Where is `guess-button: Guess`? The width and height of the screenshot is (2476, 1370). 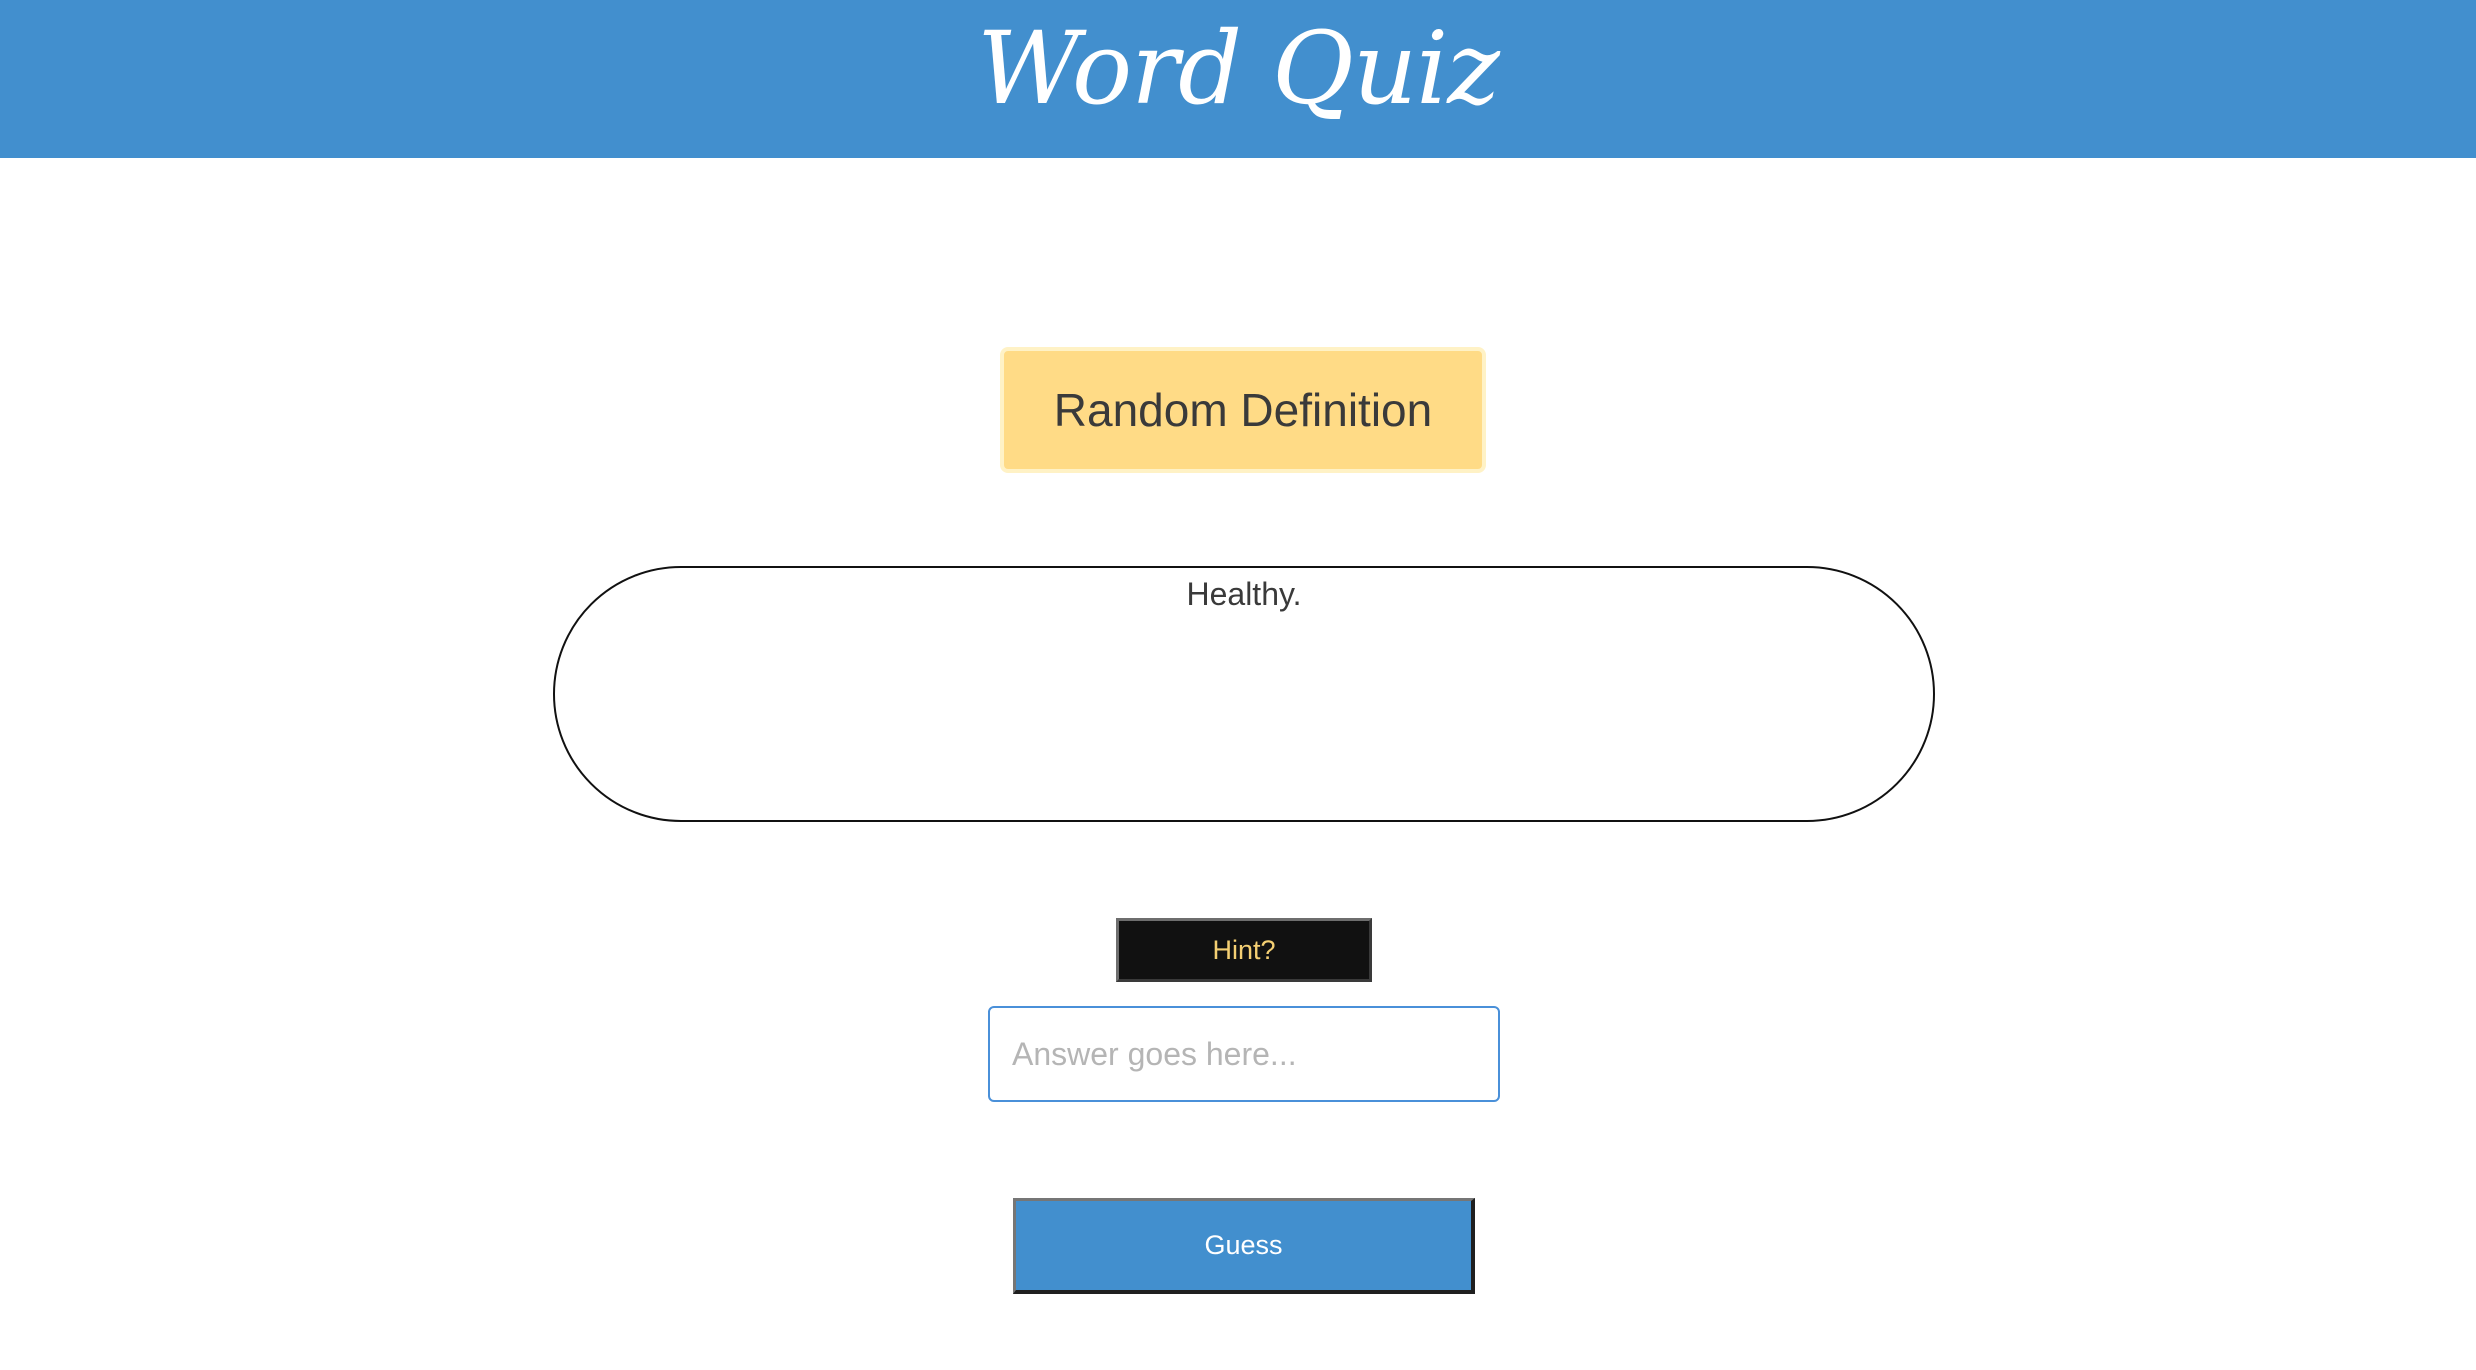 guess-button: Guess is located at coordinates (1244, 1246).